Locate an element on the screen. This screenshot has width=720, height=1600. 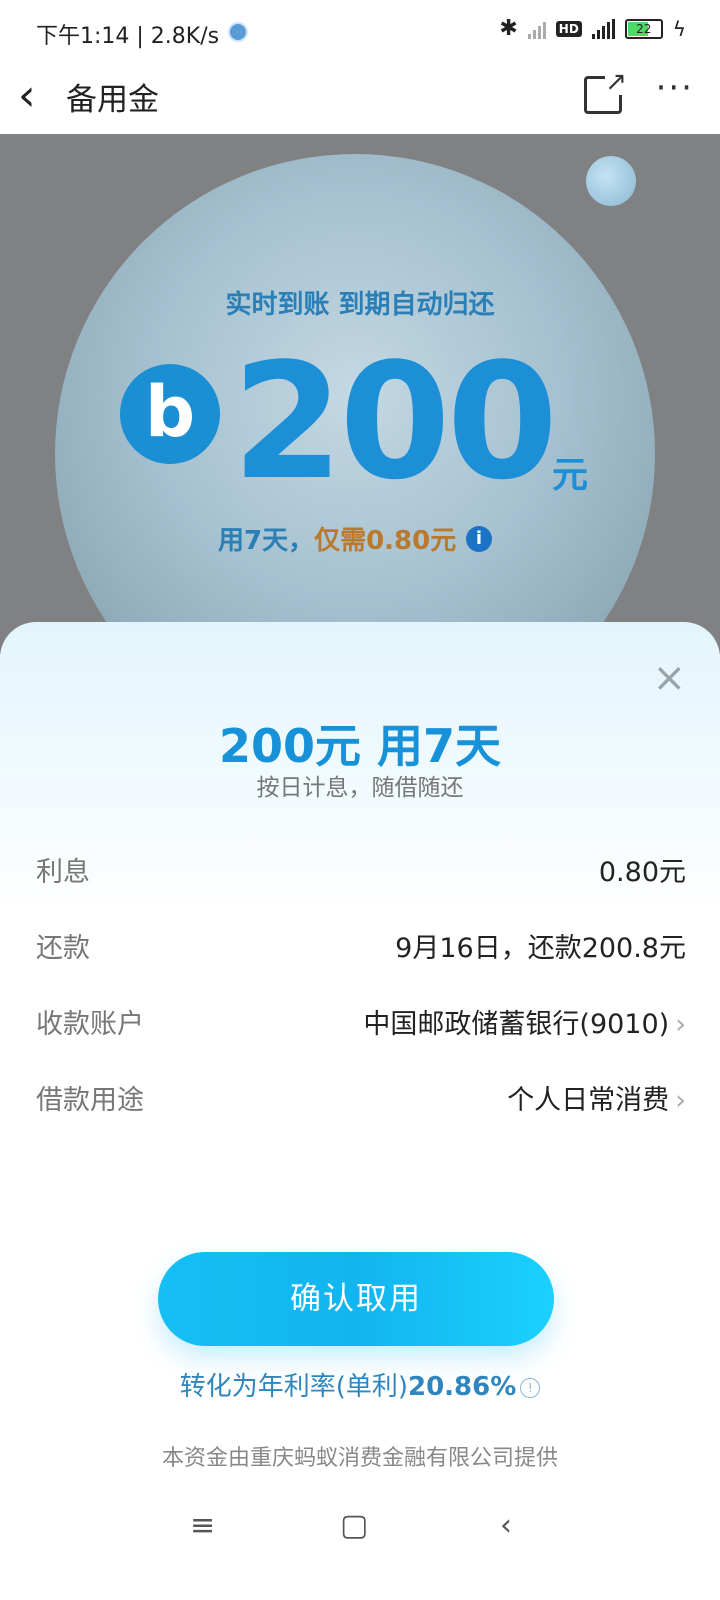
hero-amount-unit: 元 is located at coordinates (570, 475).